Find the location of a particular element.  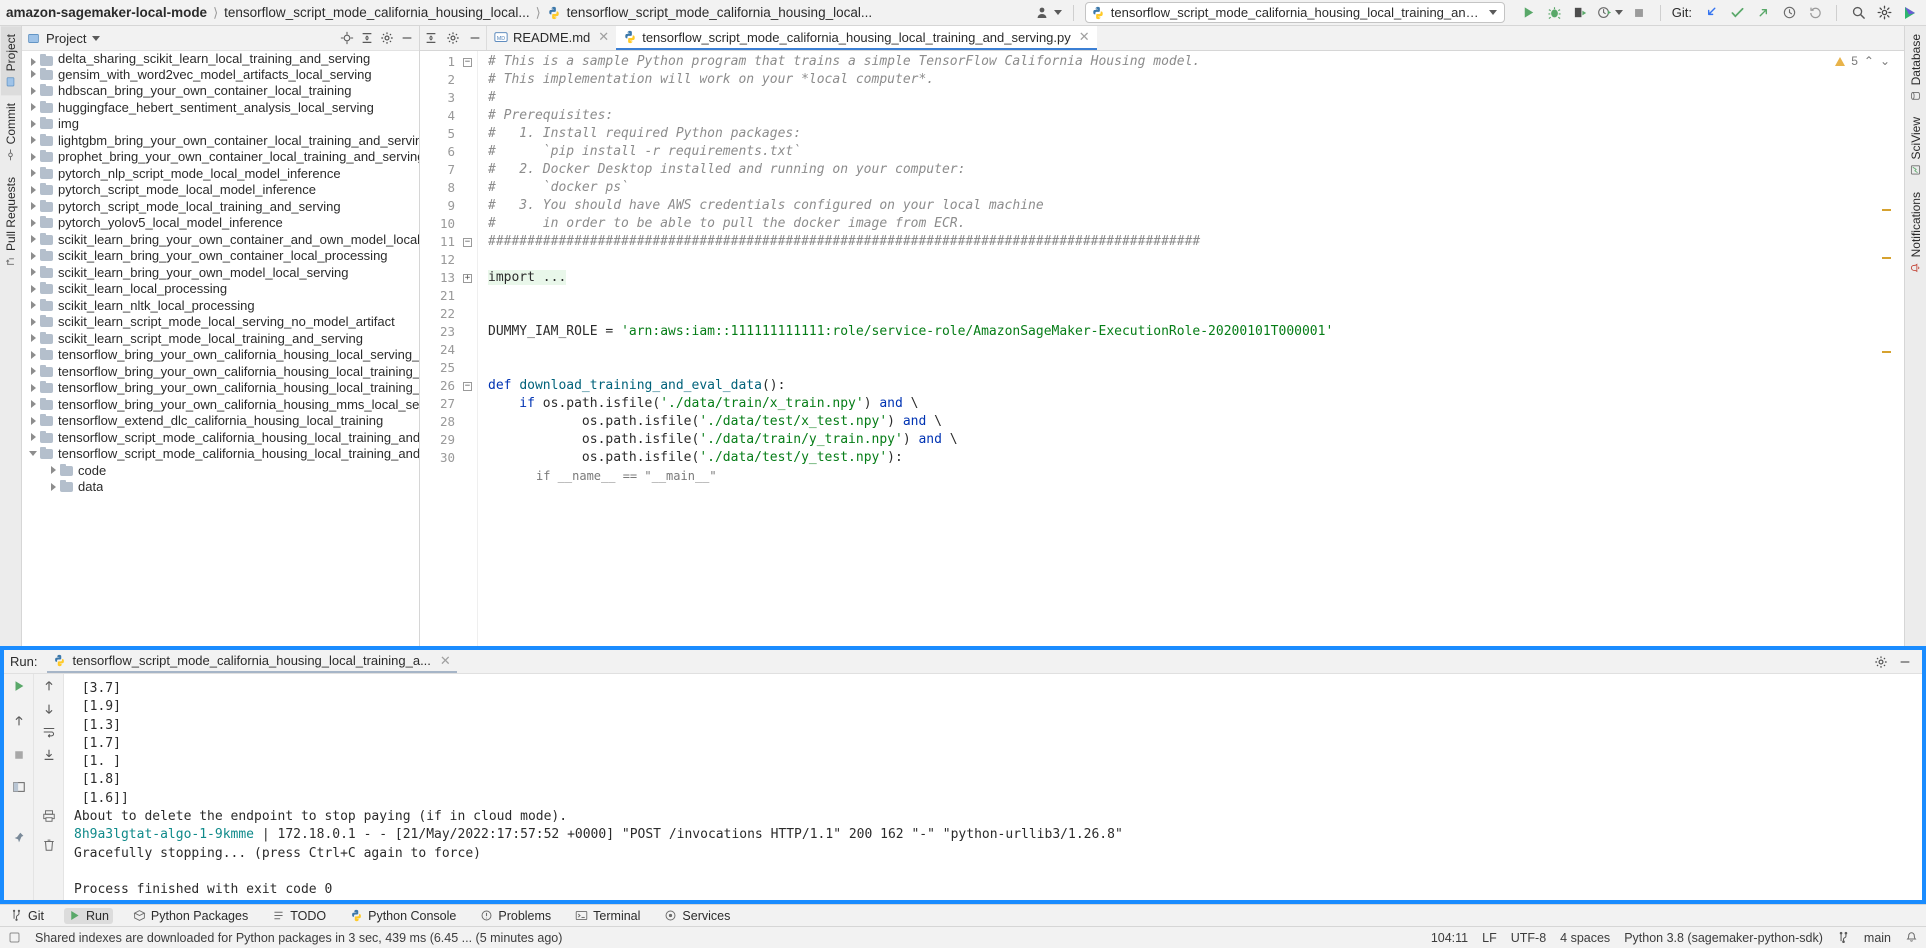

git-commit-icon is located at coordinates (1737, 13).